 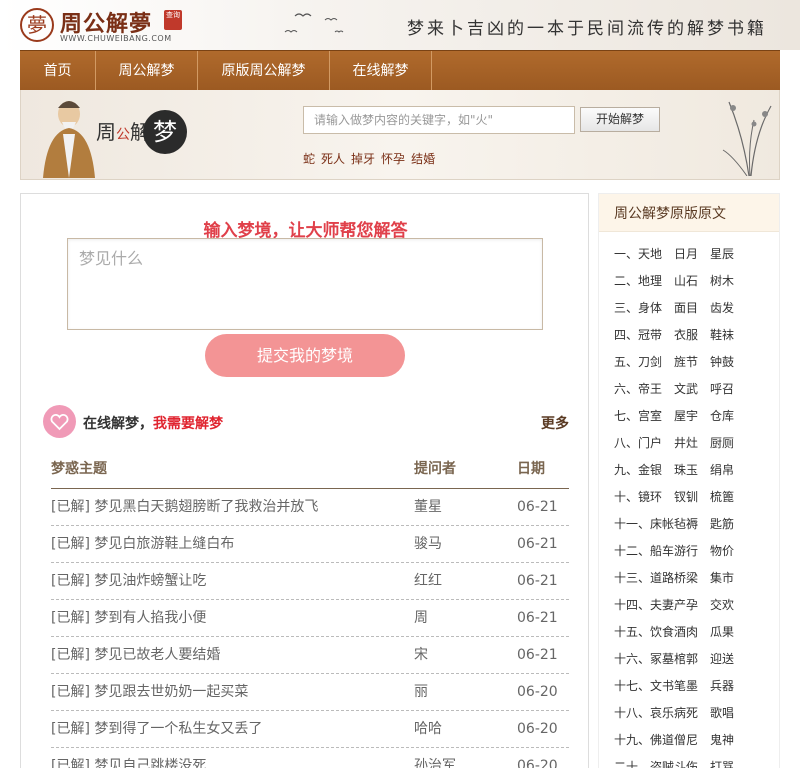 What do you see at coordinates (728, 470) in the screenshot?
I see `sidebar-link: 绢帛` at bounding box center [728, 470].